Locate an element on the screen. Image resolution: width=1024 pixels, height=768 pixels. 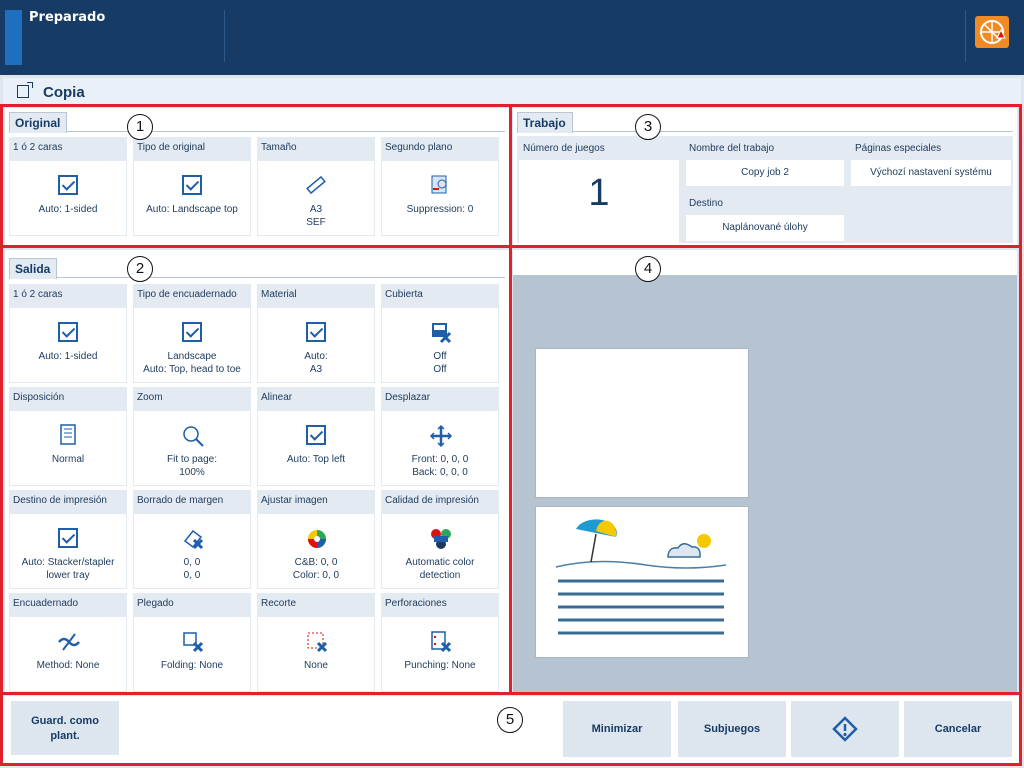
setting-tile-tipo-de-original: Tipo de original Auto: Landscape top is located at coordinates (192, 186).